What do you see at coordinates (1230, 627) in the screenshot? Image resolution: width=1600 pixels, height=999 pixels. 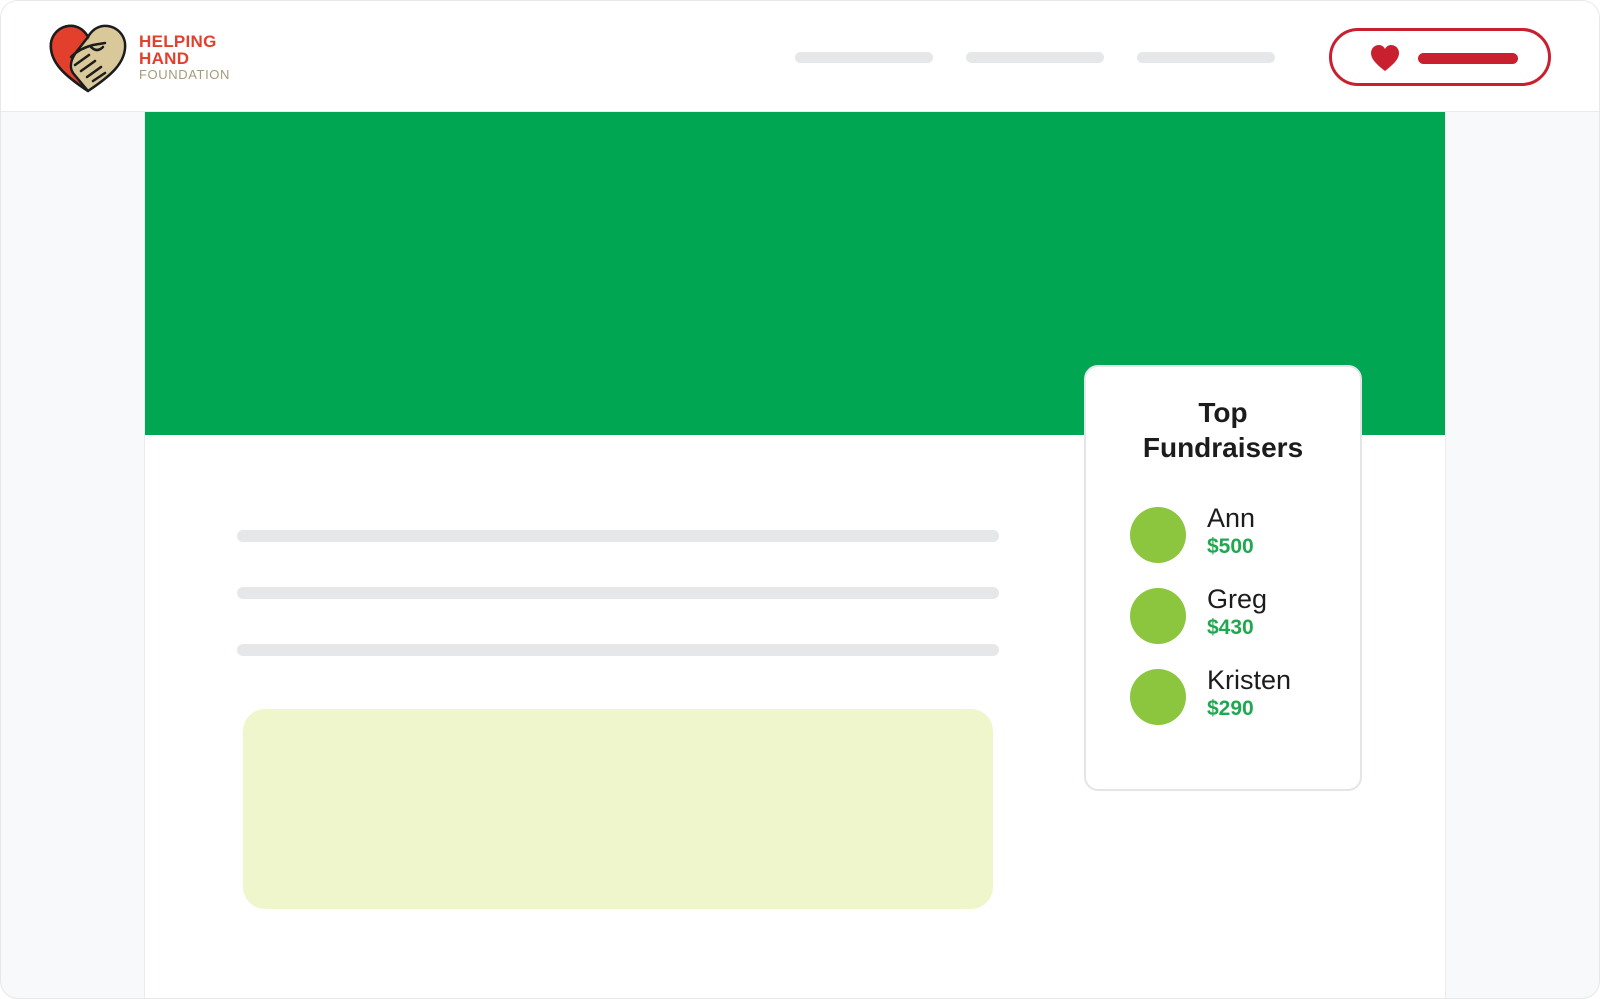 I see `fundraiser-amount: $430` at bounding box center [1230, 627].